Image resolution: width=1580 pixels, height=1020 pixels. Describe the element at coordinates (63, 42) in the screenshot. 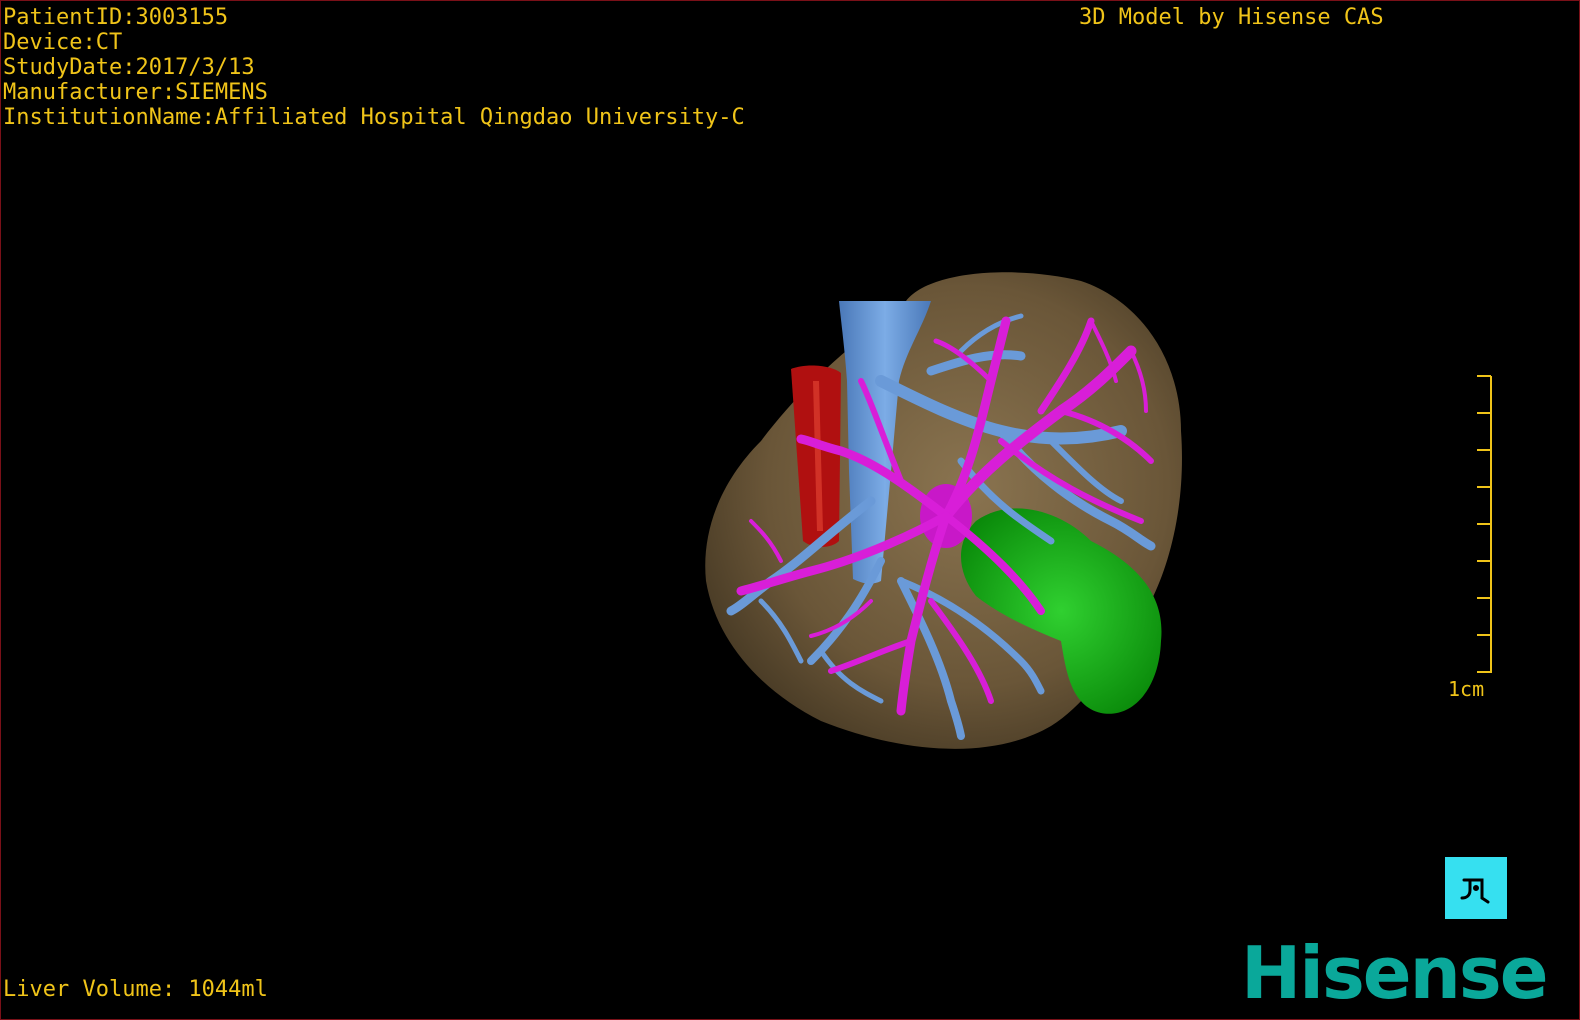

I see `device-text: Device:CT` at that location.